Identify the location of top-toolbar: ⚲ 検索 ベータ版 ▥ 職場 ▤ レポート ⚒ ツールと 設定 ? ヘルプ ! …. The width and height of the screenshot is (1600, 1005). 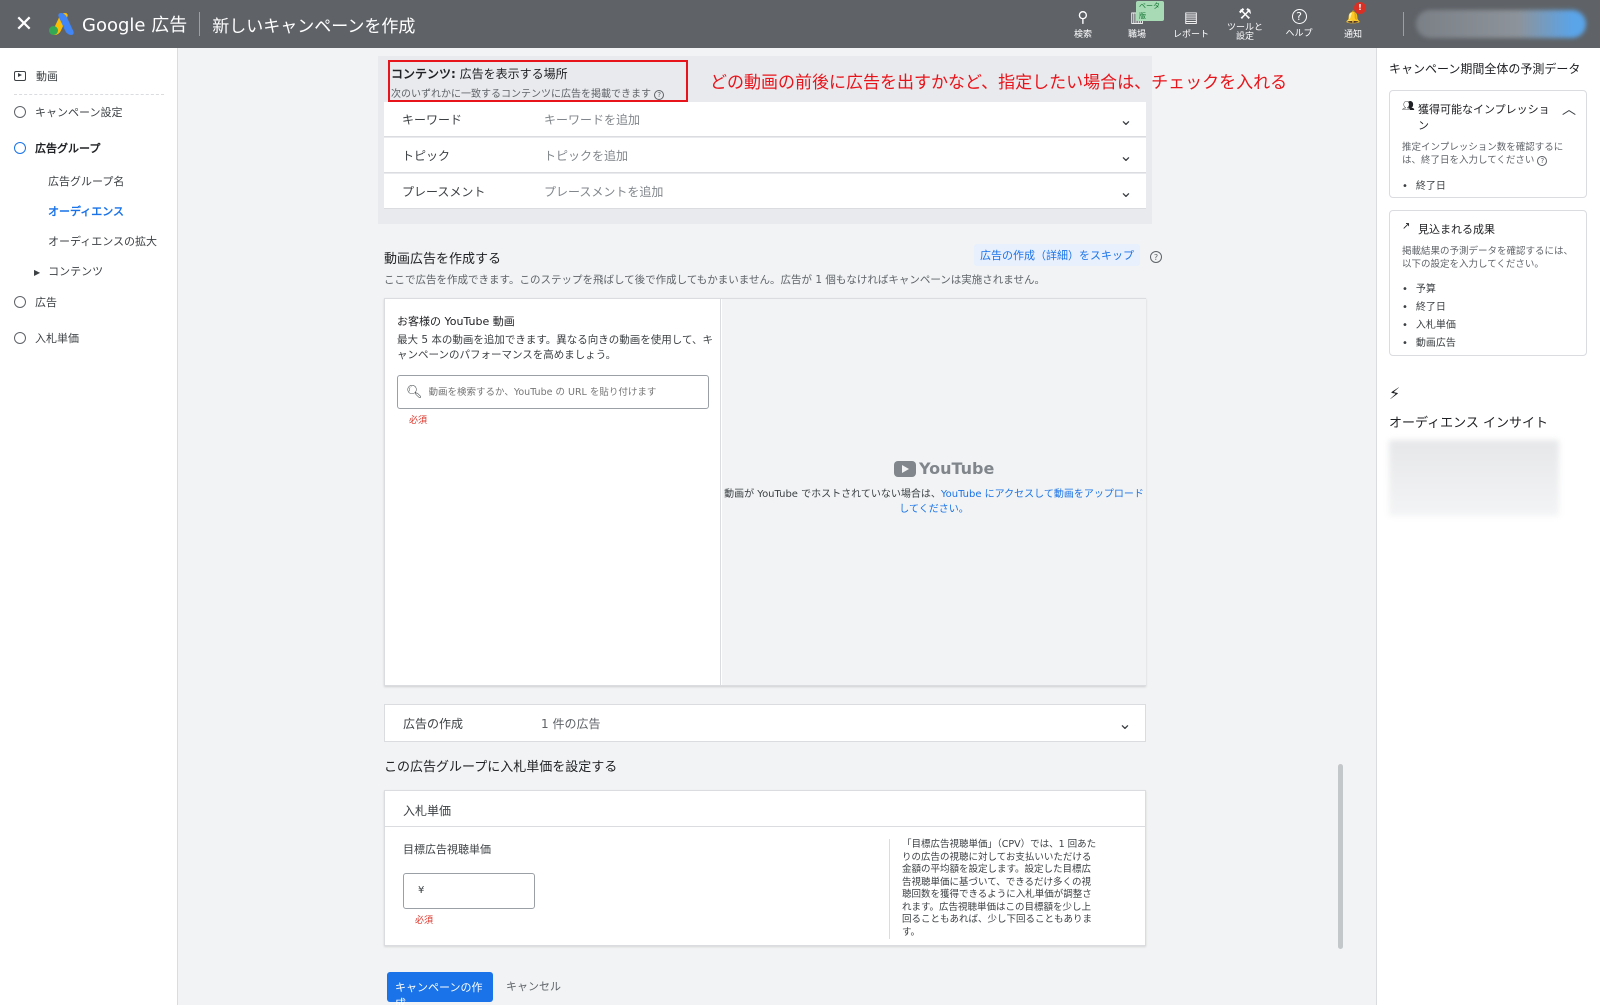
(1218, 24).